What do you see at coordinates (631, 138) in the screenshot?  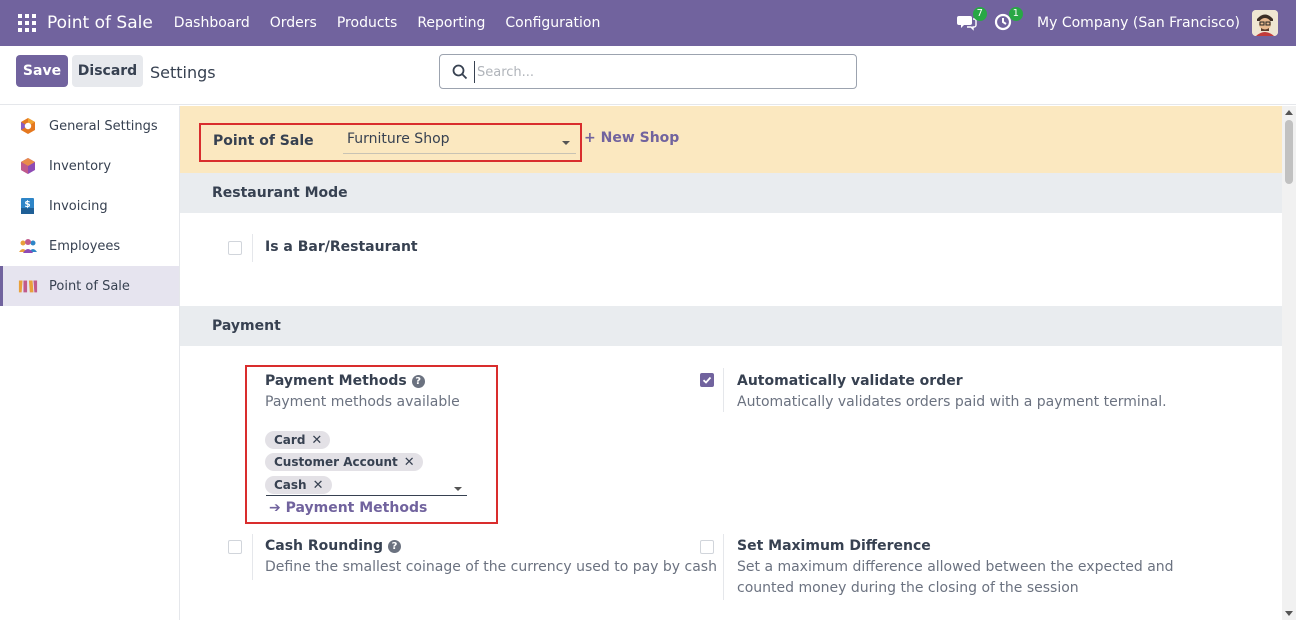 I see `new-shop-button: + New Shop` at bounding box center [631, 138].